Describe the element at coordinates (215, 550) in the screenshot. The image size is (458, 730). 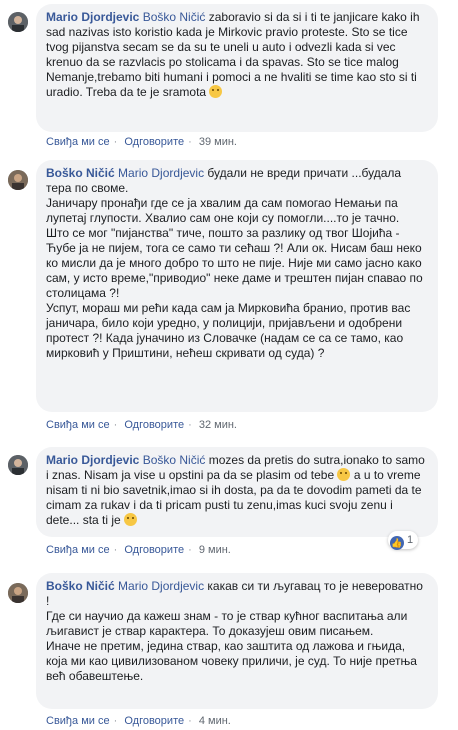
I see `comment-timestamp: 9 мин.` at that location.